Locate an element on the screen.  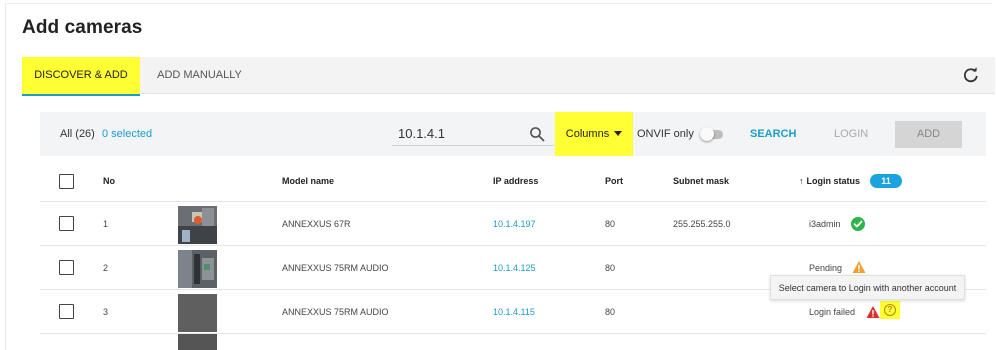
subnet-mask: 255.255.255.0 is located at coordinates (702, 224).